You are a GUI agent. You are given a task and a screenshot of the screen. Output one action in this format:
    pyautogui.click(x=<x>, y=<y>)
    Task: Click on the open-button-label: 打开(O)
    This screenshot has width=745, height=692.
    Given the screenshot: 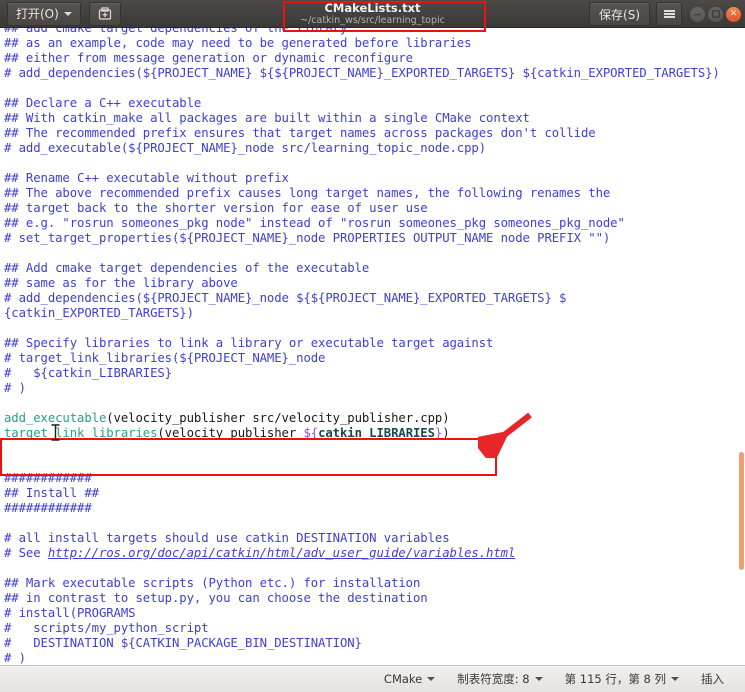 What is the action you would take?
    pyautogui.click(x=37, y=14)
    